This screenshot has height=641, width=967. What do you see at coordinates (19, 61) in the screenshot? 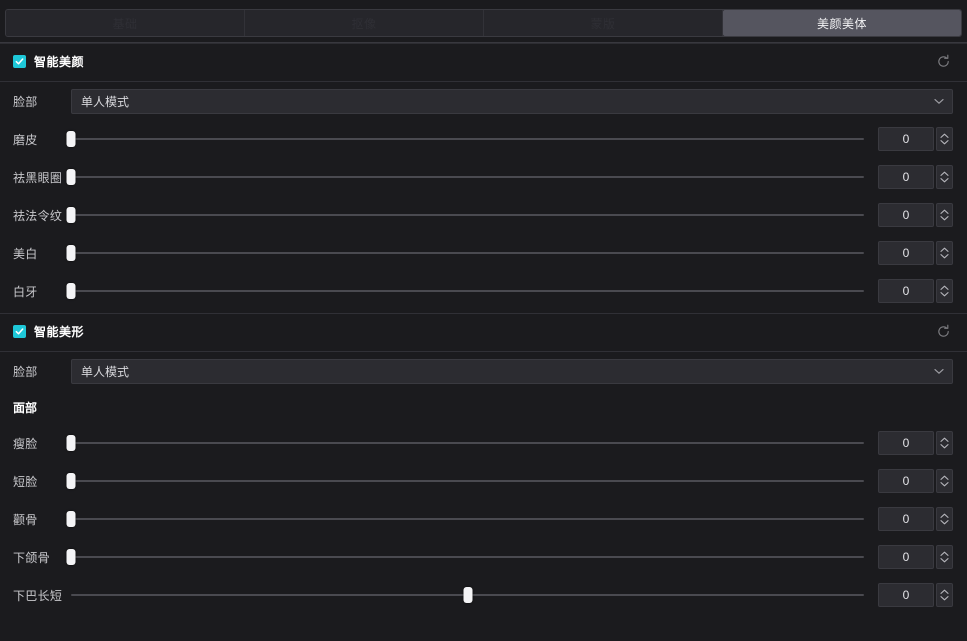
I see `smart-beauty-checkbox` at bounding box center [19, 61].